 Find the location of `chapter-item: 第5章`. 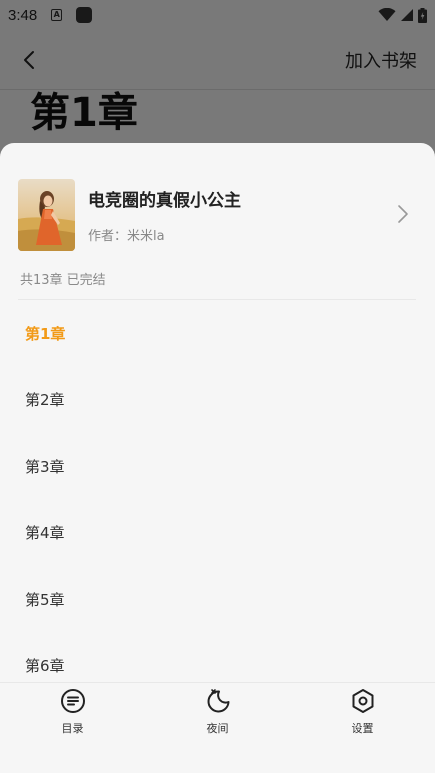

chapter-item: 第5章 is located at coordinates (217, 599).